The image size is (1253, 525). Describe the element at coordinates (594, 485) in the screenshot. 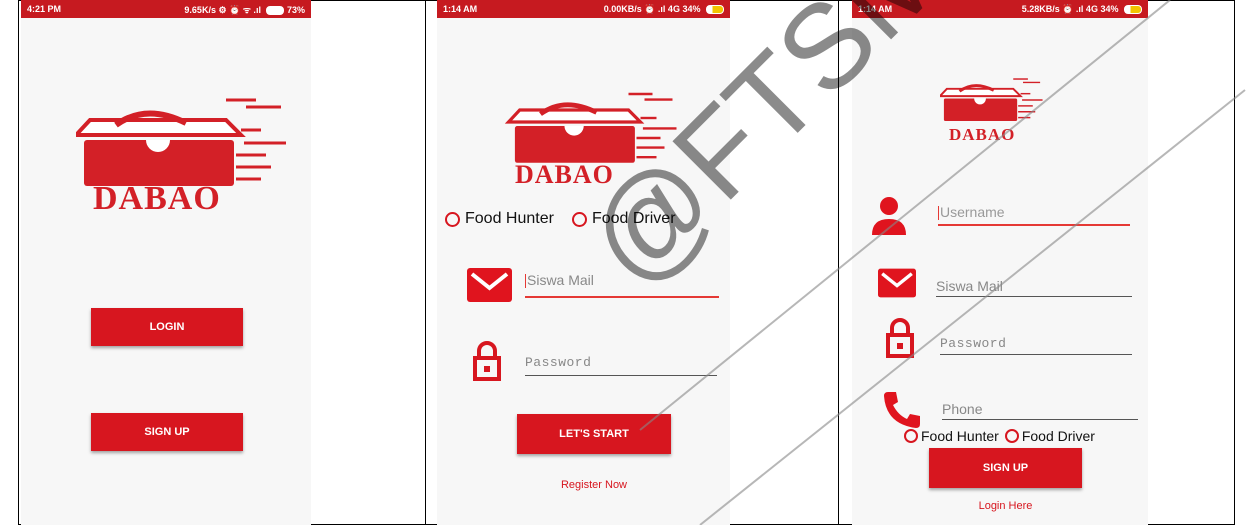

I see `register-now-link: Register Now` at that location.